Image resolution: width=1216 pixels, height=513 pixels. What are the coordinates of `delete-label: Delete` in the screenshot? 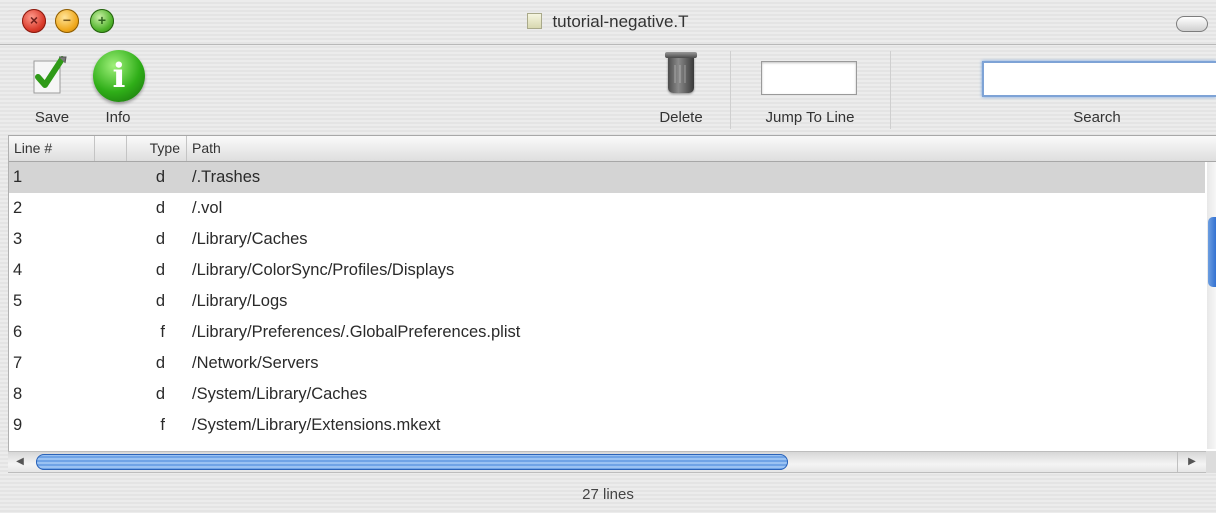 It's located at (681, 117).